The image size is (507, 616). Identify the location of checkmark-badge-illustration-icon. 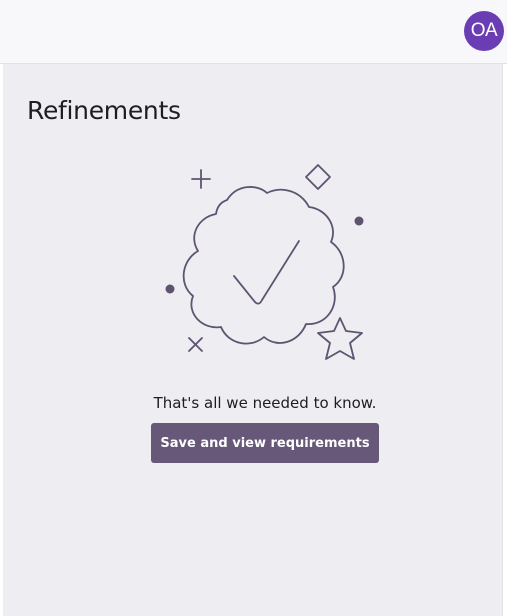
(264, 262).